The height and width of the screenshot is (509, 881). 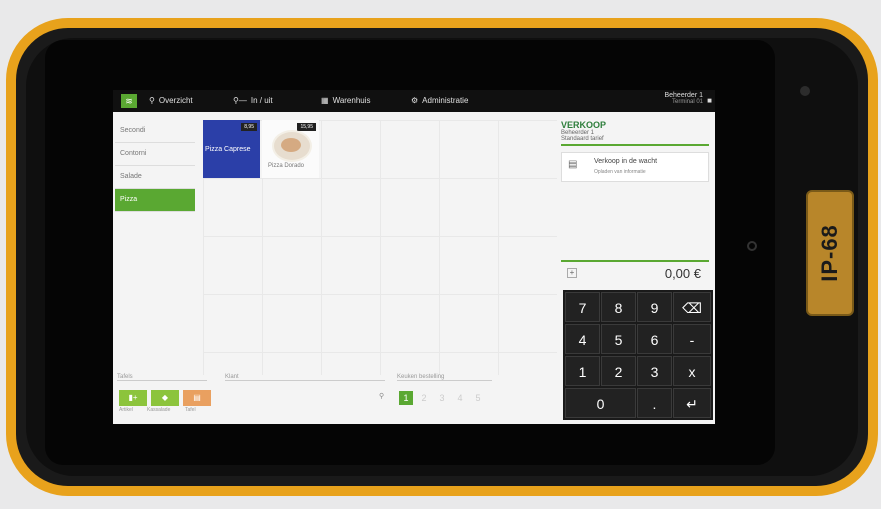 What do you see at coordinates (582, 307) in the screenshot?
I see `key-7: 7` at bounding box center [582, 307].